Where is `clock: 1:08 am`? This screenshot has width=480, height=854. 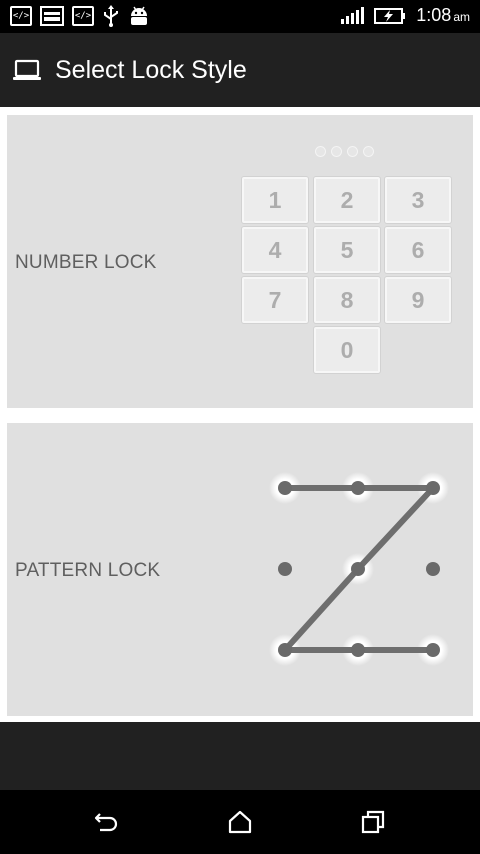 clock: 1:08 am is located at coordinates (443, 15).